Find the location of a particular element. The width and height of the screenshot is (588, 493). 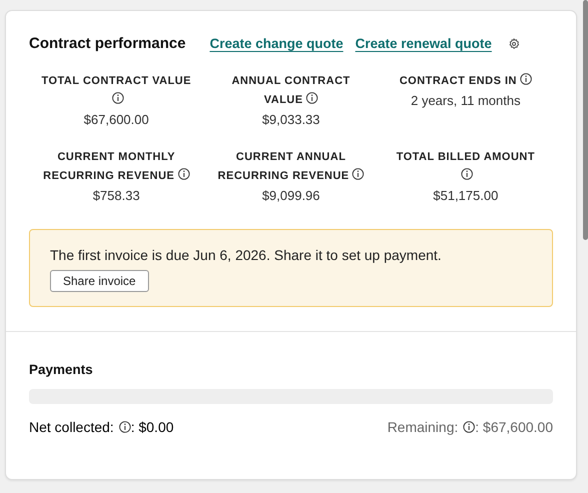

quote-link: Create renewal quote is located at coordinates (423, 43).